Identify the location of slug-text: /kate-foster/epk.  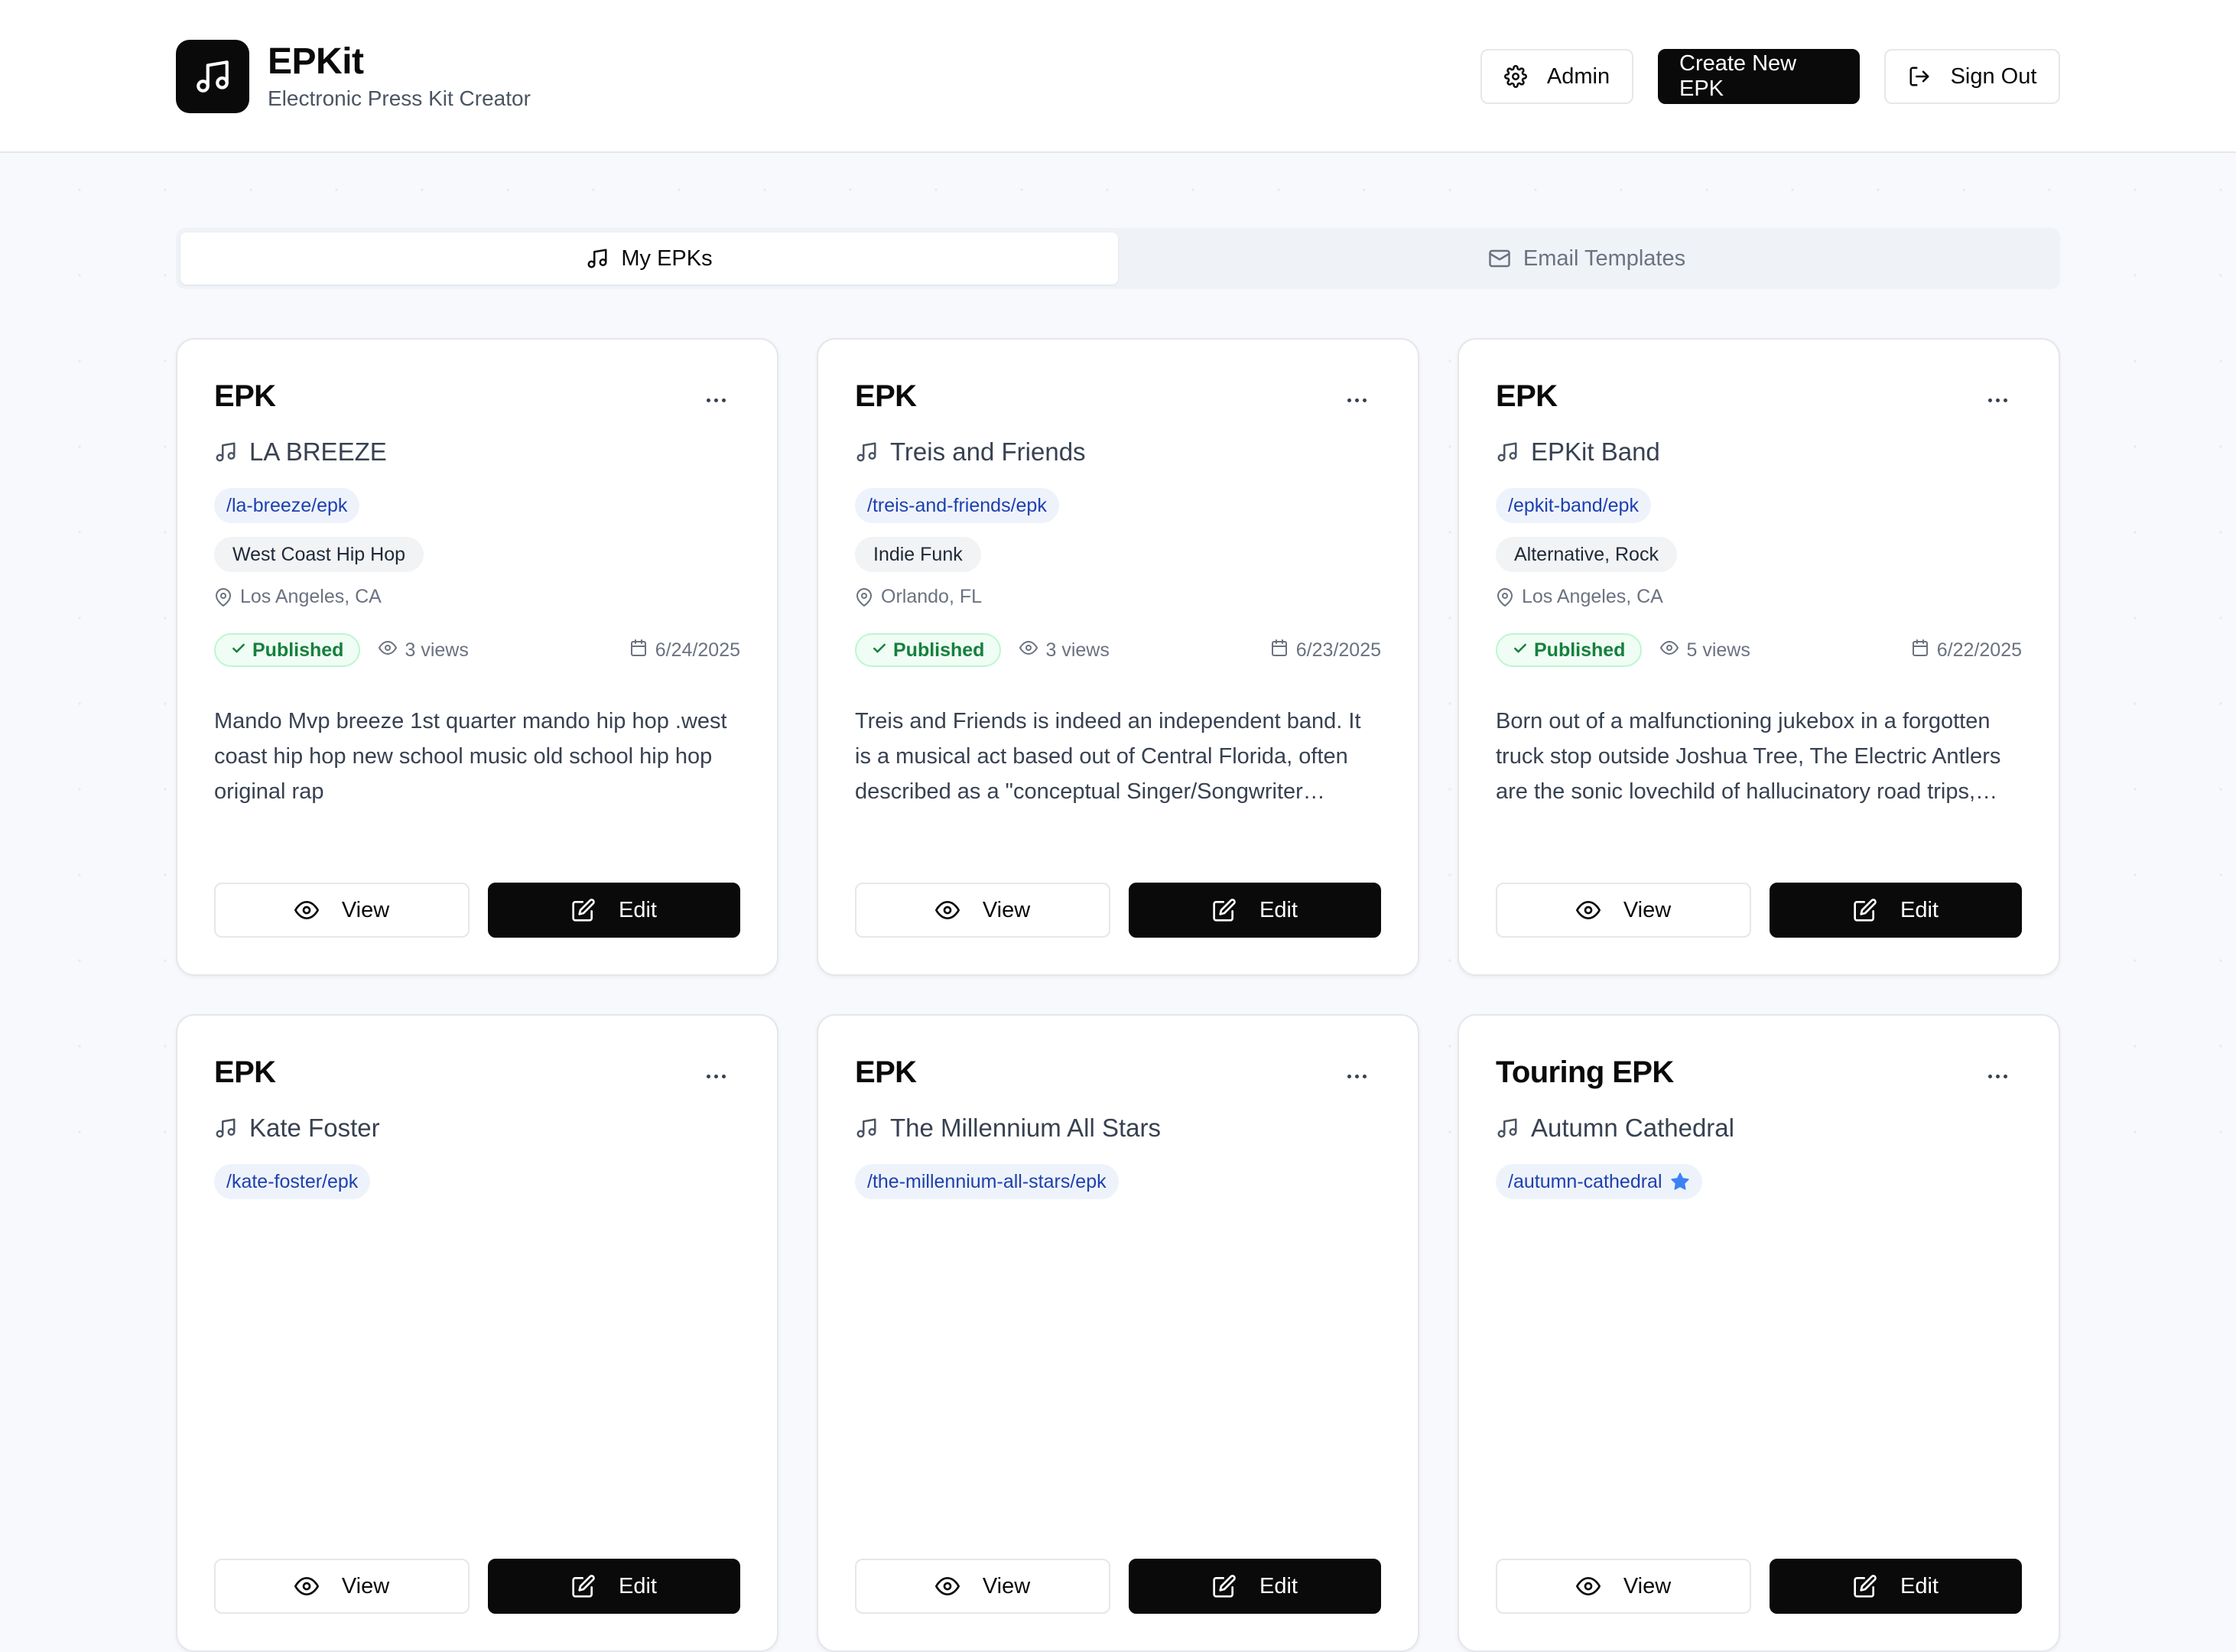
(292, 1181).